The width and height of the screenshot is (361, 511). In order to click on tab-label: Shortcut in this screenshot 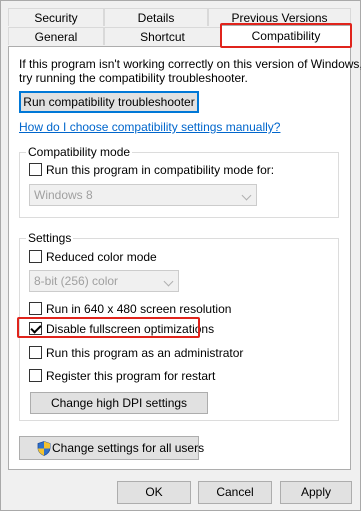, I will do `click(162, 37)`.